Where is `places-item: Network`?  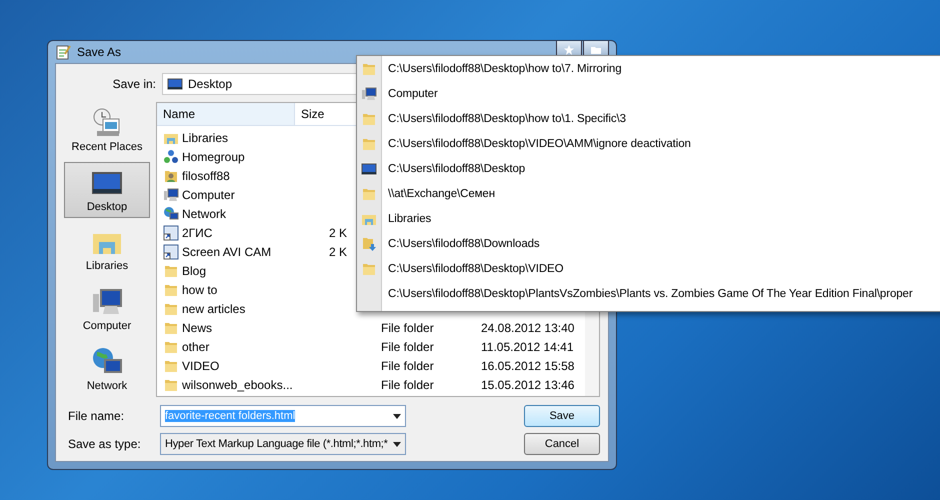
places-item: Network is located at coordinates (107, 369).